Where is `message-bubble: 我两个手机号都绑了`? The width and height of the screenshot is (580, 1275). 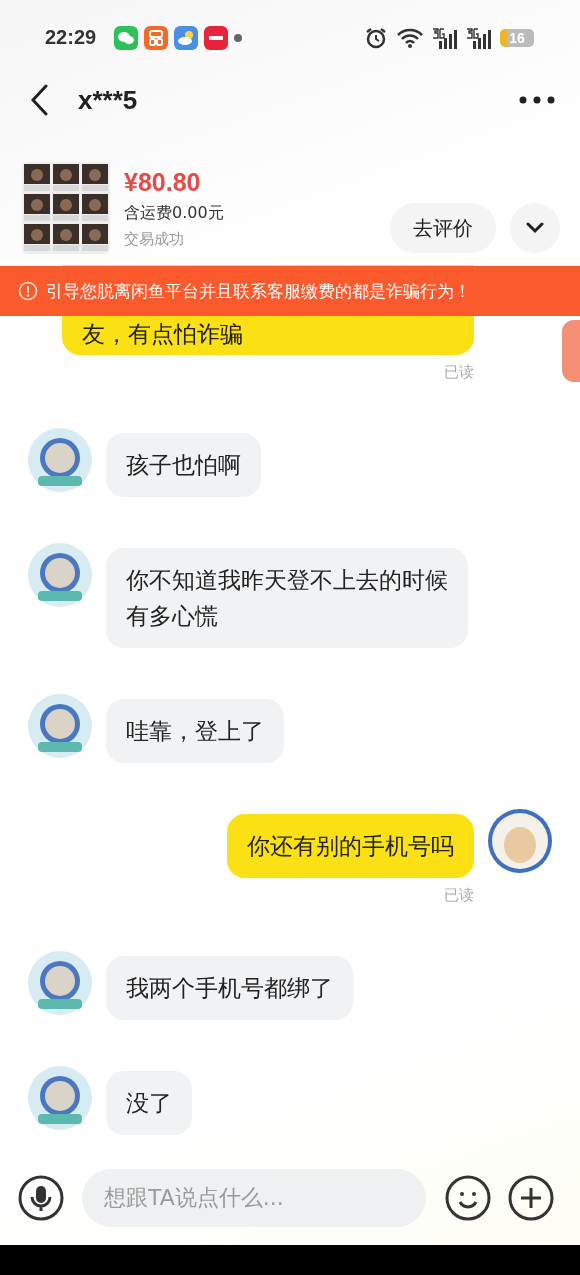
message-bubble: 我两个手机号都绑了 is located at coordinates (229, 988).